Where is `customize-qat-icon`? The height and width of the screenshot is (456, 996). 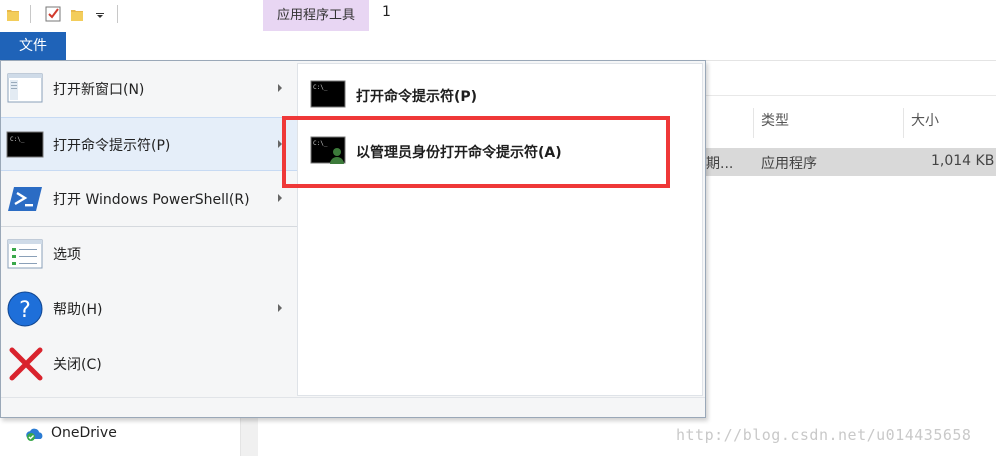 customize-qat-icon is located at coordinates (100, 14).